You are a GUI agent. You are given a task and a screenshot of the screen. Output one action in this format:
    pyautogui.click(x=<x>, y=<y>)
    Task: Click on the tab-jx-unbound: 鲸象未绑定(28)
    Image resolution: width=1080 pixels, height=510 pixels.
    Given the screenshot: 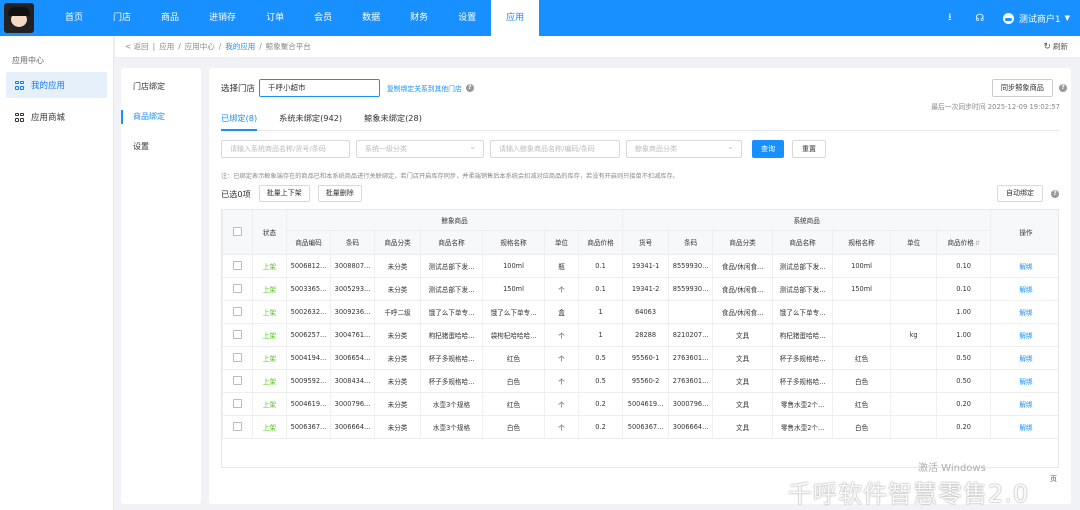 What is the action you would take?
    pyautogui.click(x=393, y=121)
    